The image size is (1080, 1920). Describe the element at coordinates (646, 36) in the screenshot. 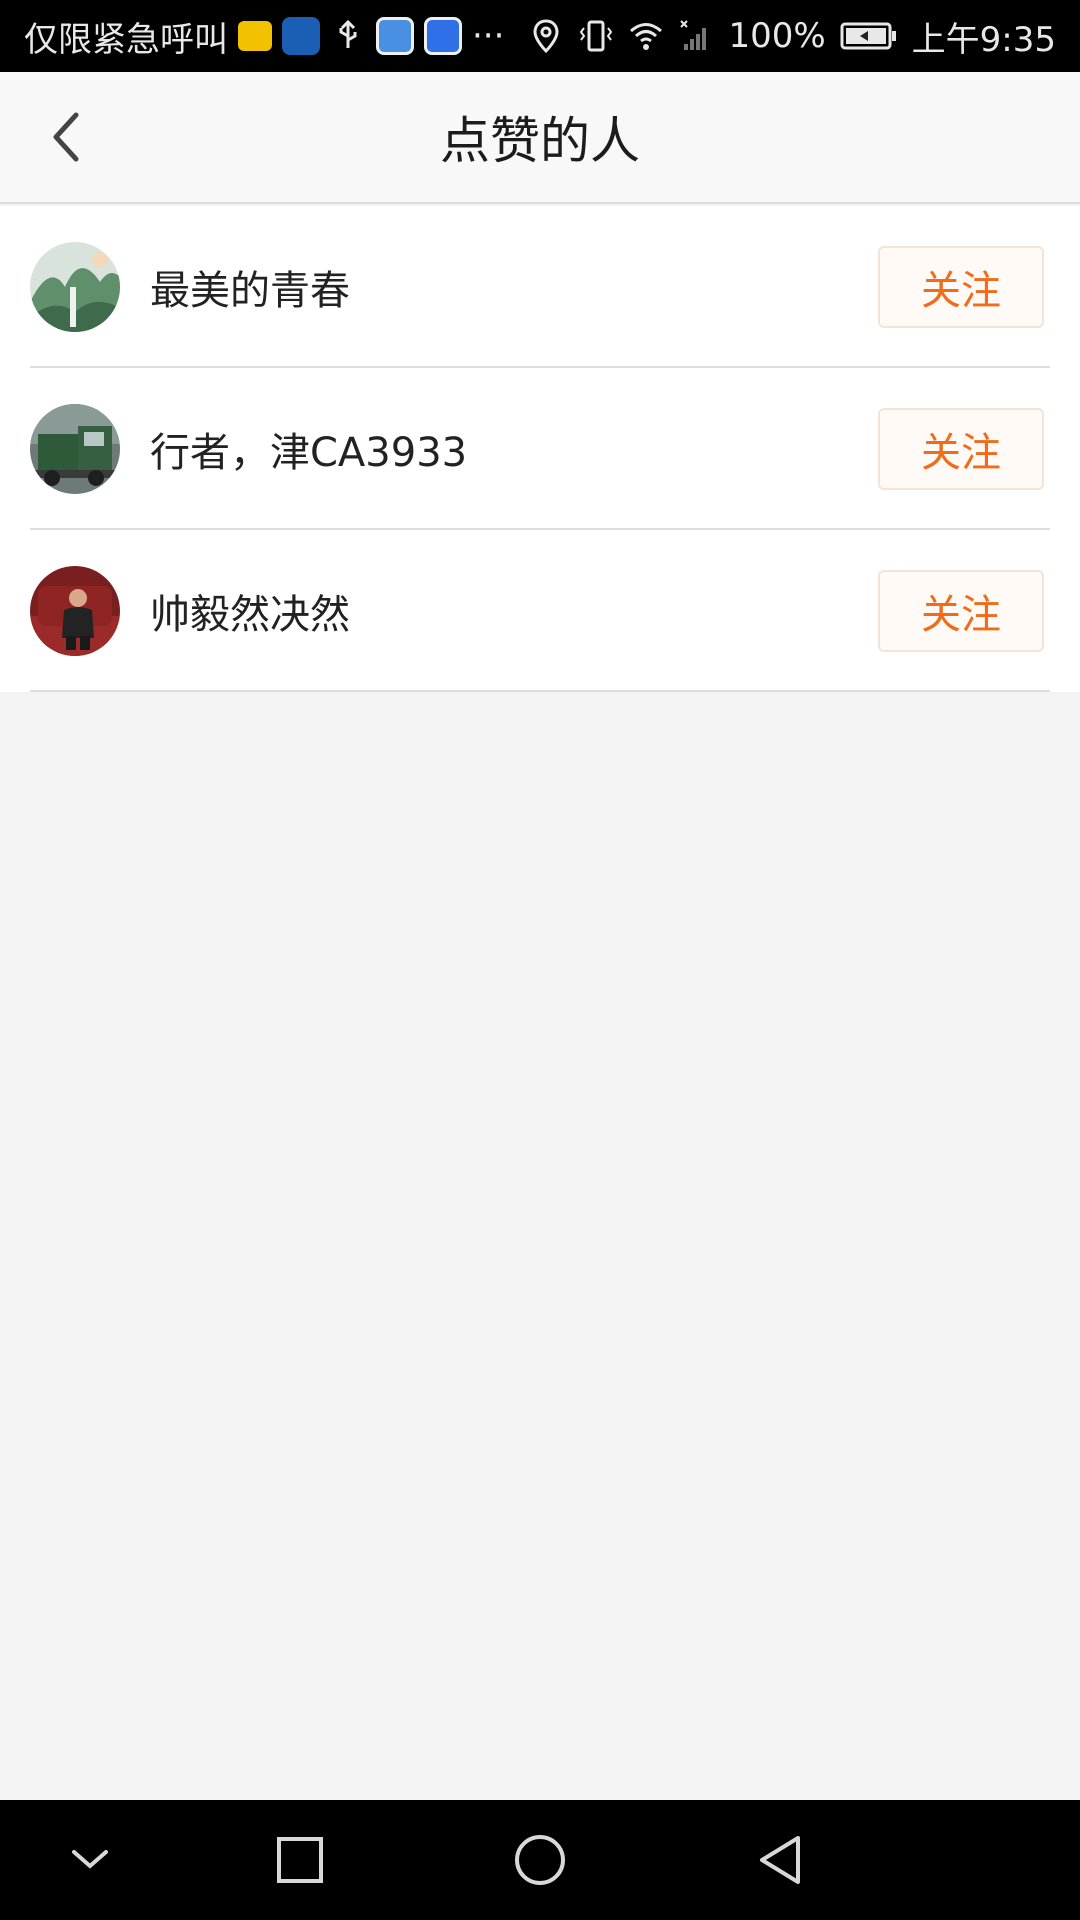

I see `wifi-icon` at that location.